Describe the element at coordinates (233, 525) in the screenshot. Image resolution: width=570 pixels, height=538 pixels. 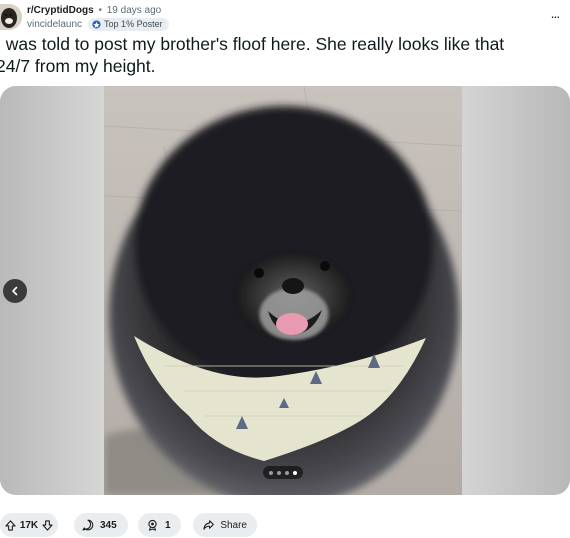
I see `share-label: Share` at that location.